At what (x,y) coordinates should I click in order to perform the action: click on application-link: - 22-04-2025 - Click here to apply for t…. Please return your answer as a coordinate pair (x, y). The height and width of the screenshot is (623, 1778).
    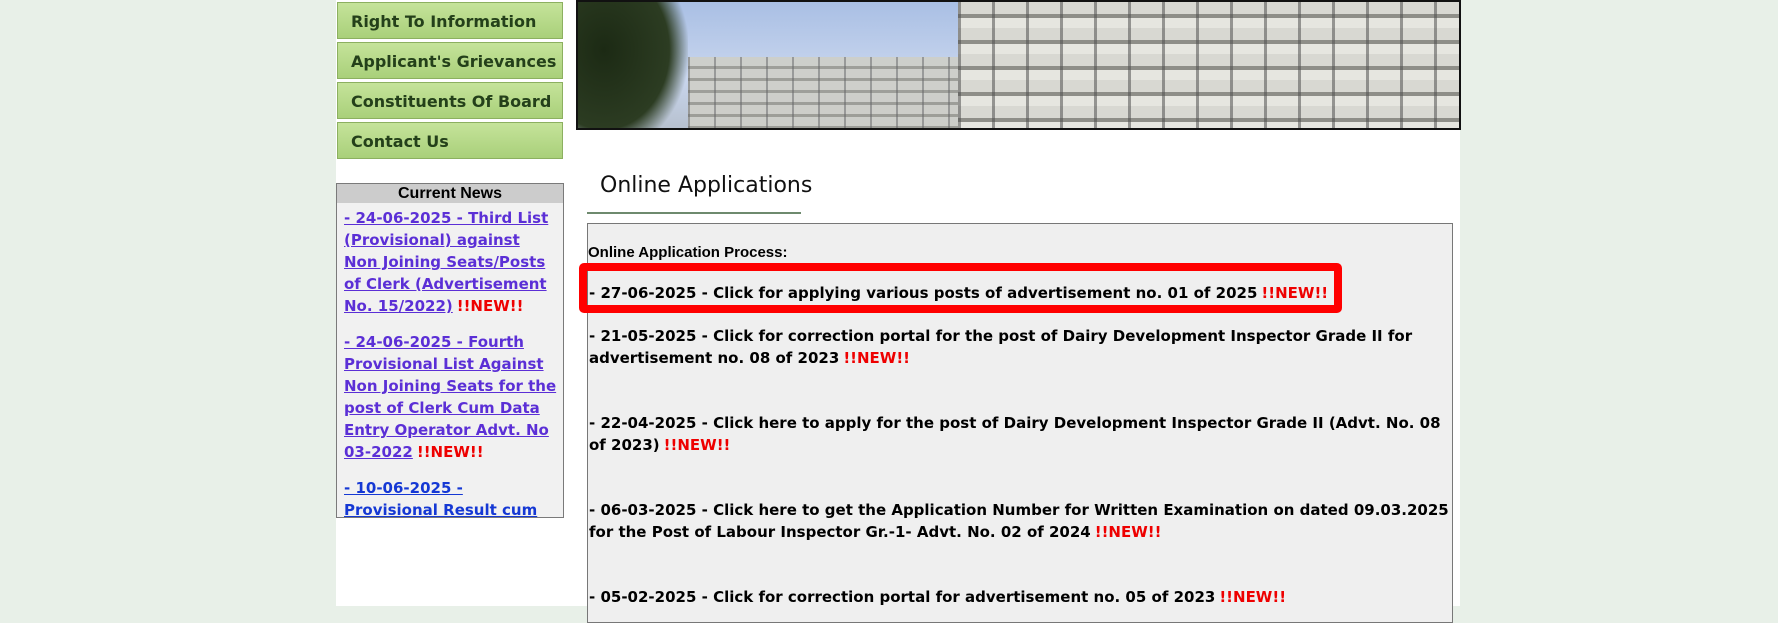
    Looking at the image, I should click on (1019, 434).